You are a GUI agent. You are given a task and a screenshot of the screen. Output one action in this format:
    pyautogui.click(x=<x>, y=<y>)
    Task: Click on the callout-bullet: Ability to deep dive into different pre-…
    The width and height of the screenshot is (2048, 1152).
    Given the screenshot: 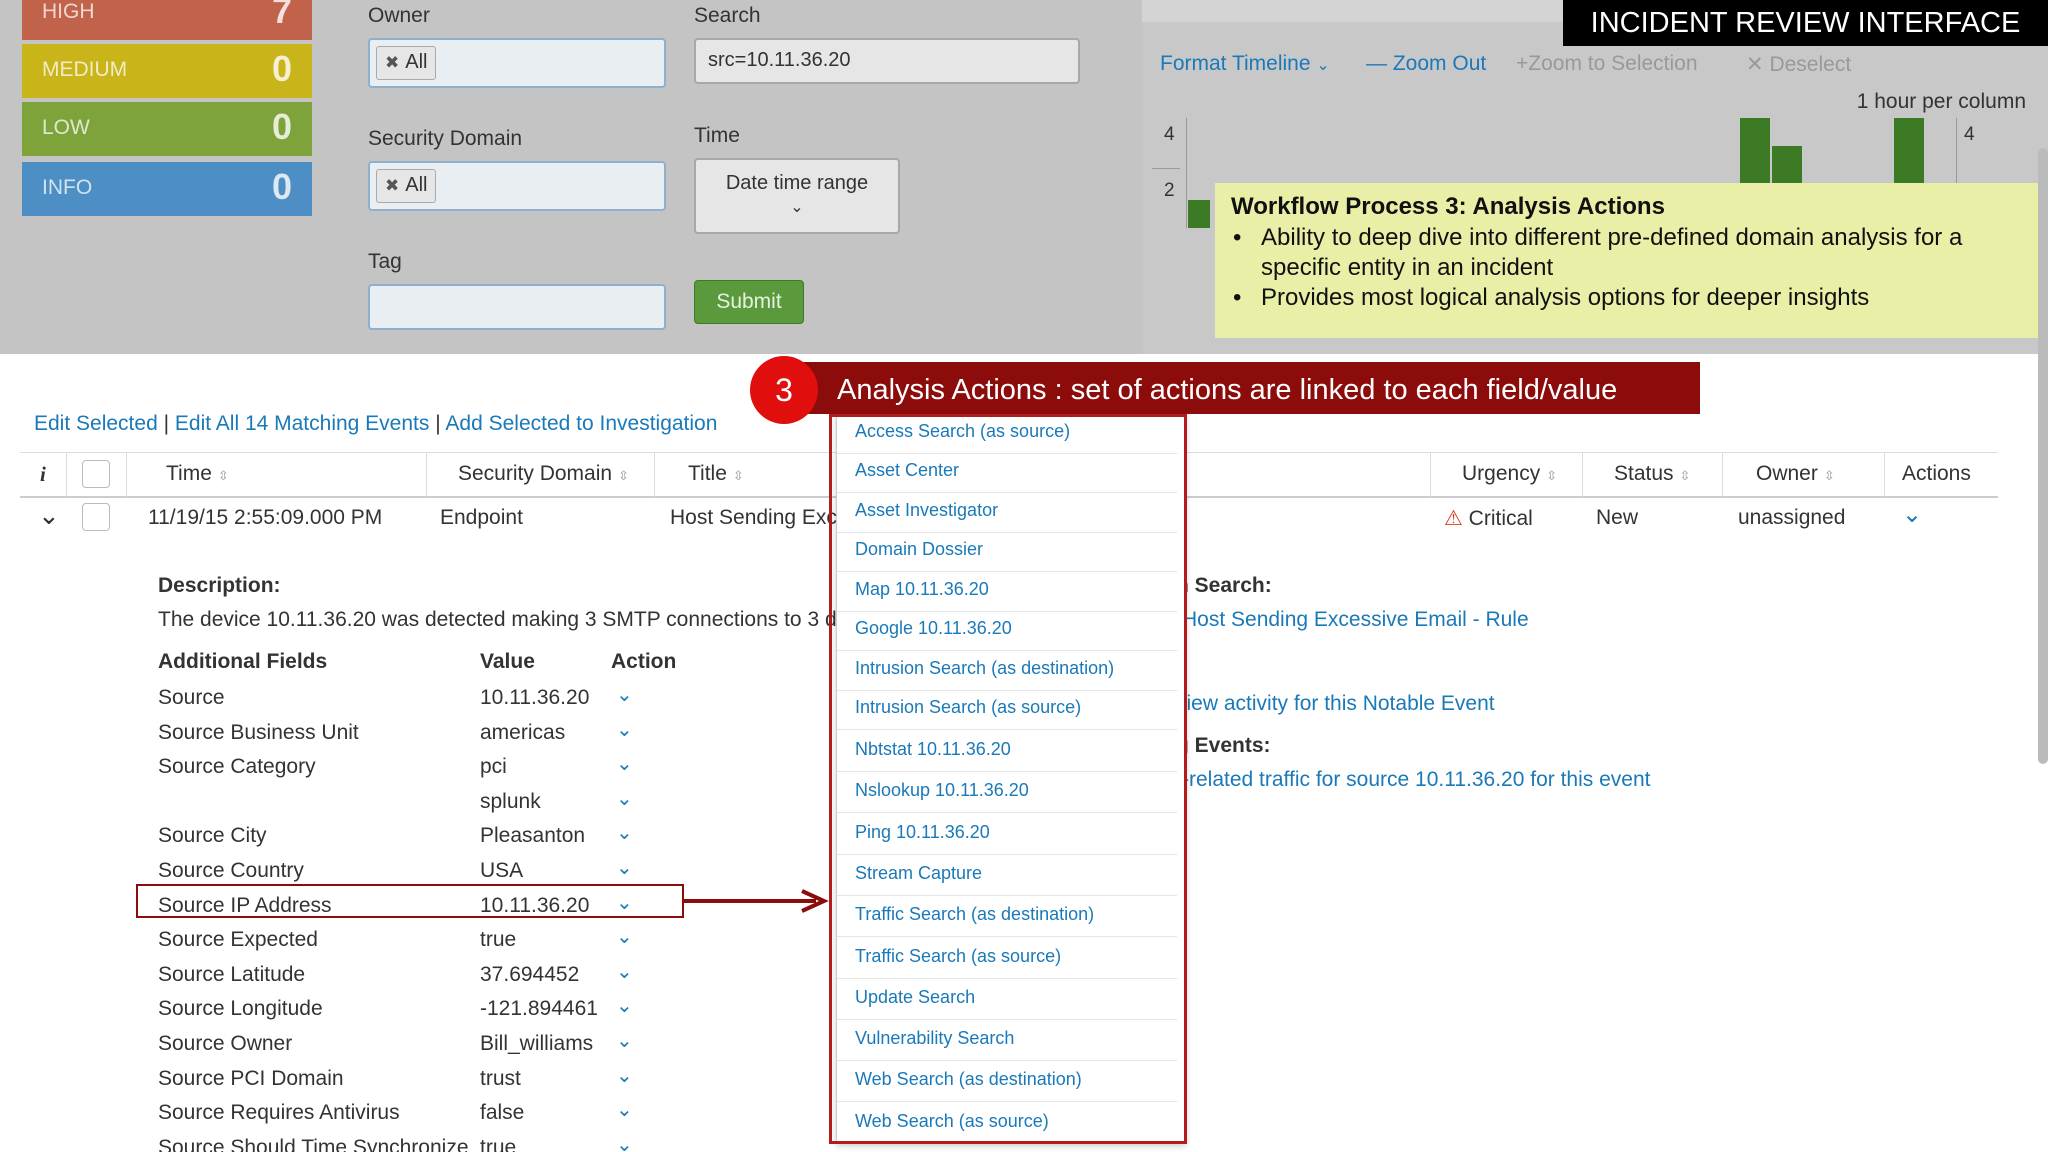 What is the action you would take?
    pyautogui.click(x=1631, y=253)
    